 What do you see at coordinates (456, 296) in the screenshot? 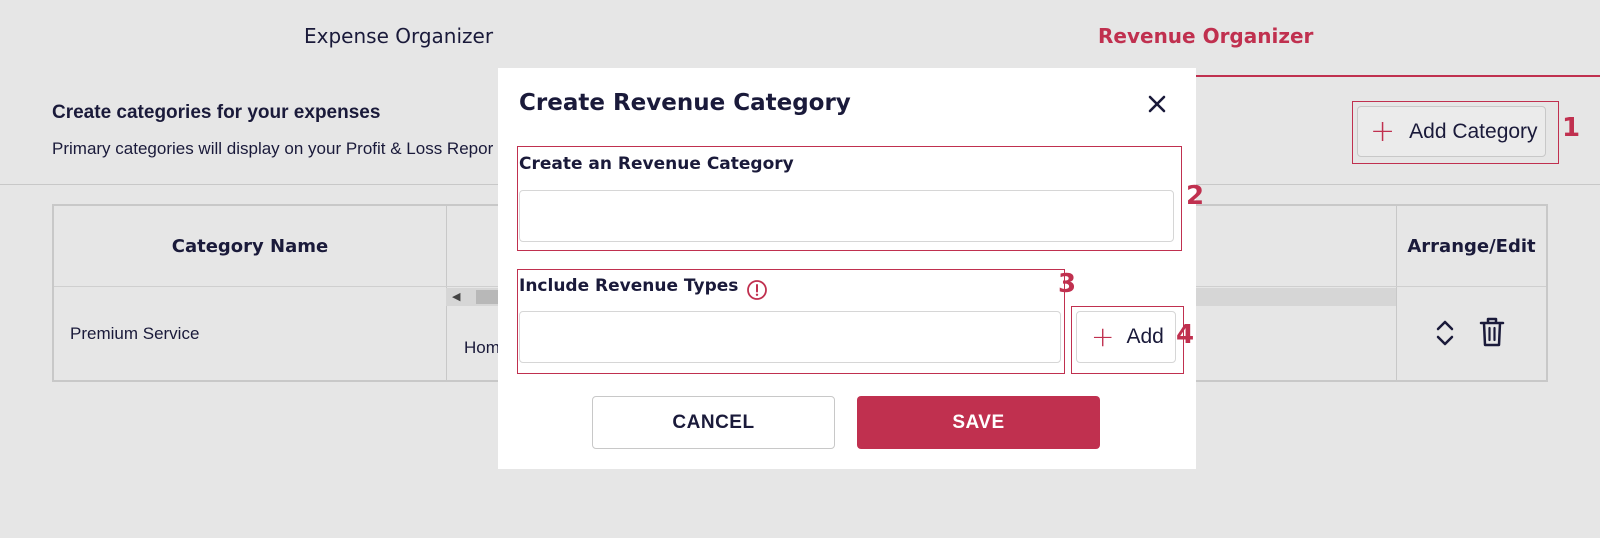
I see `scroll-left-icon: ◀` at bounding box center [456, 296].